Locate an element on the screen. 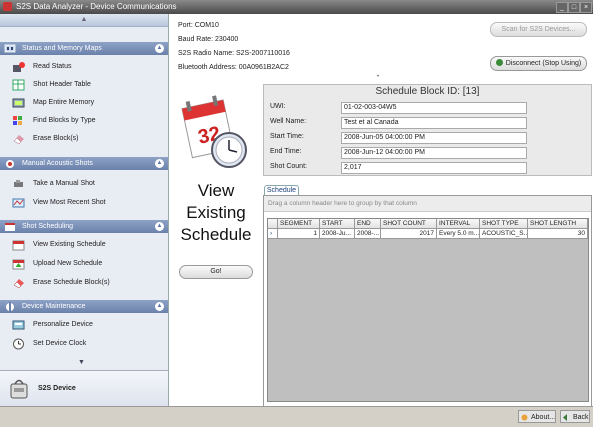 This screenshot has width=593, height=427. bluetooth-info: Bluetooth Address: 00A0961B2AC2 is located at coordinates (233, 67).